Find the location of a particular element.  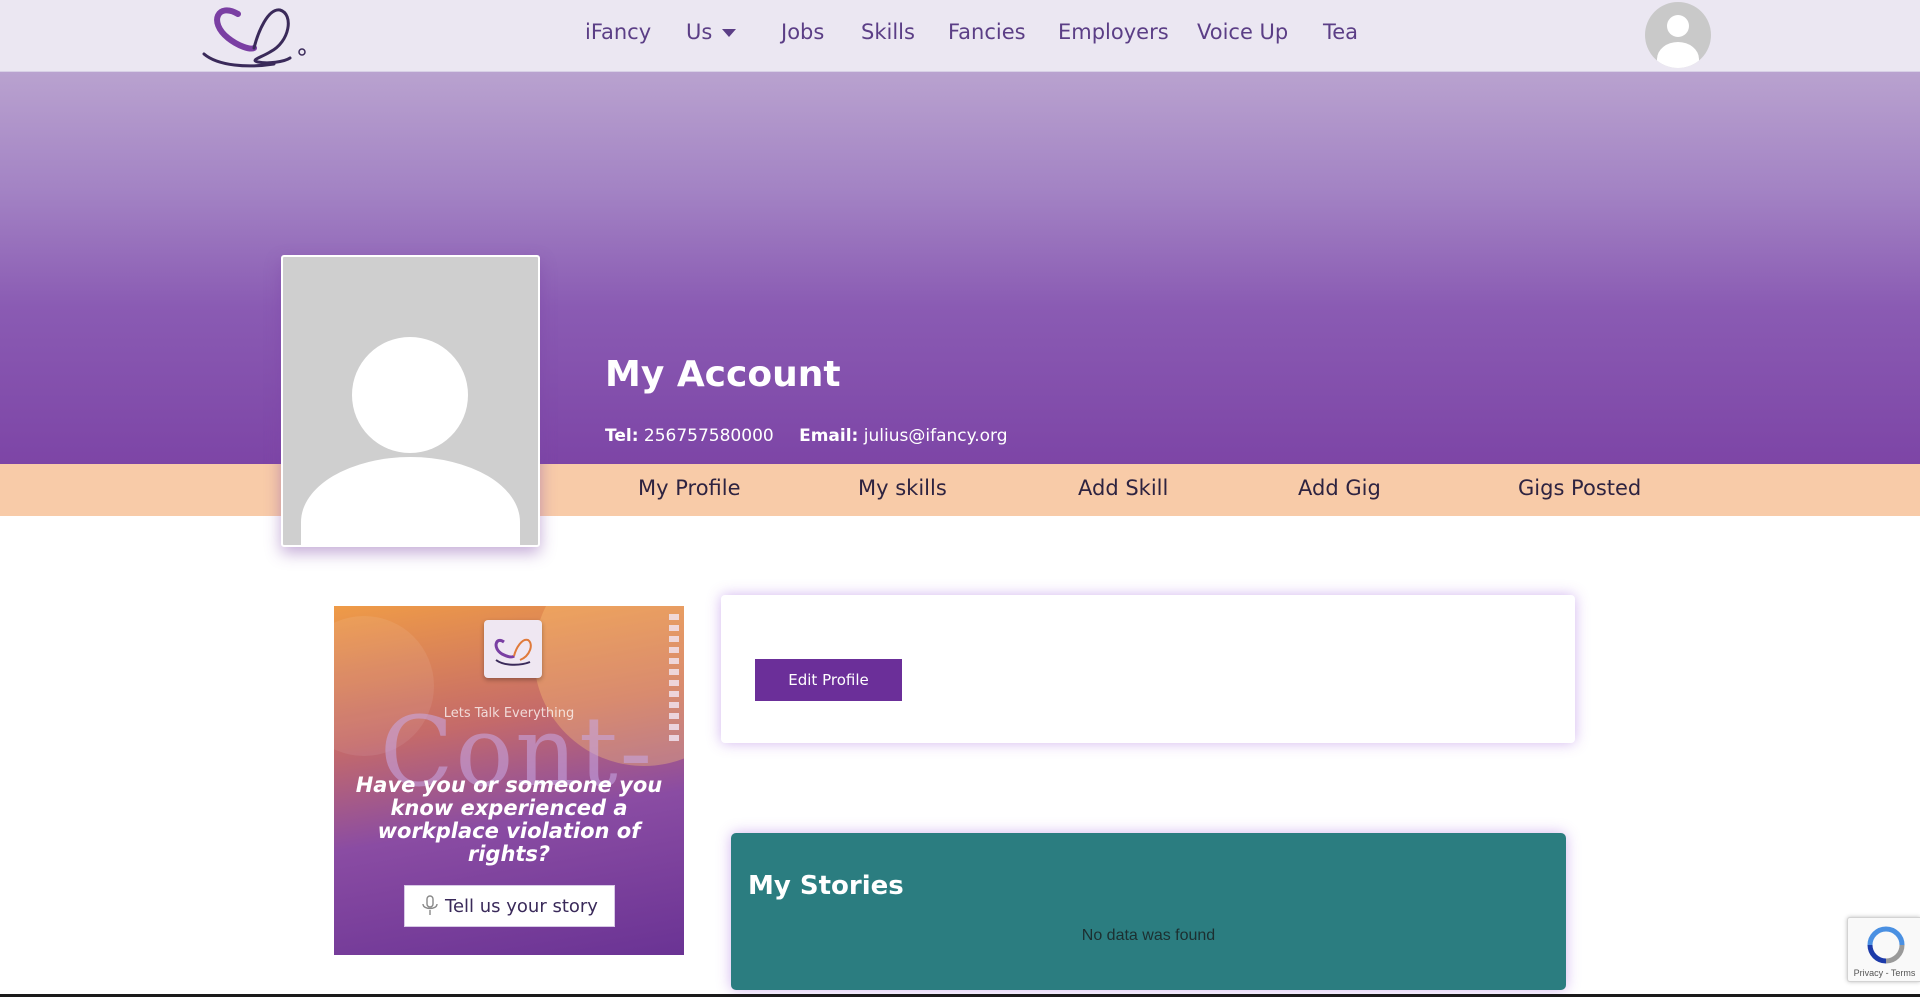

recaptcha-footer: Privacy - Terms is located at coordinates (1884, 973).